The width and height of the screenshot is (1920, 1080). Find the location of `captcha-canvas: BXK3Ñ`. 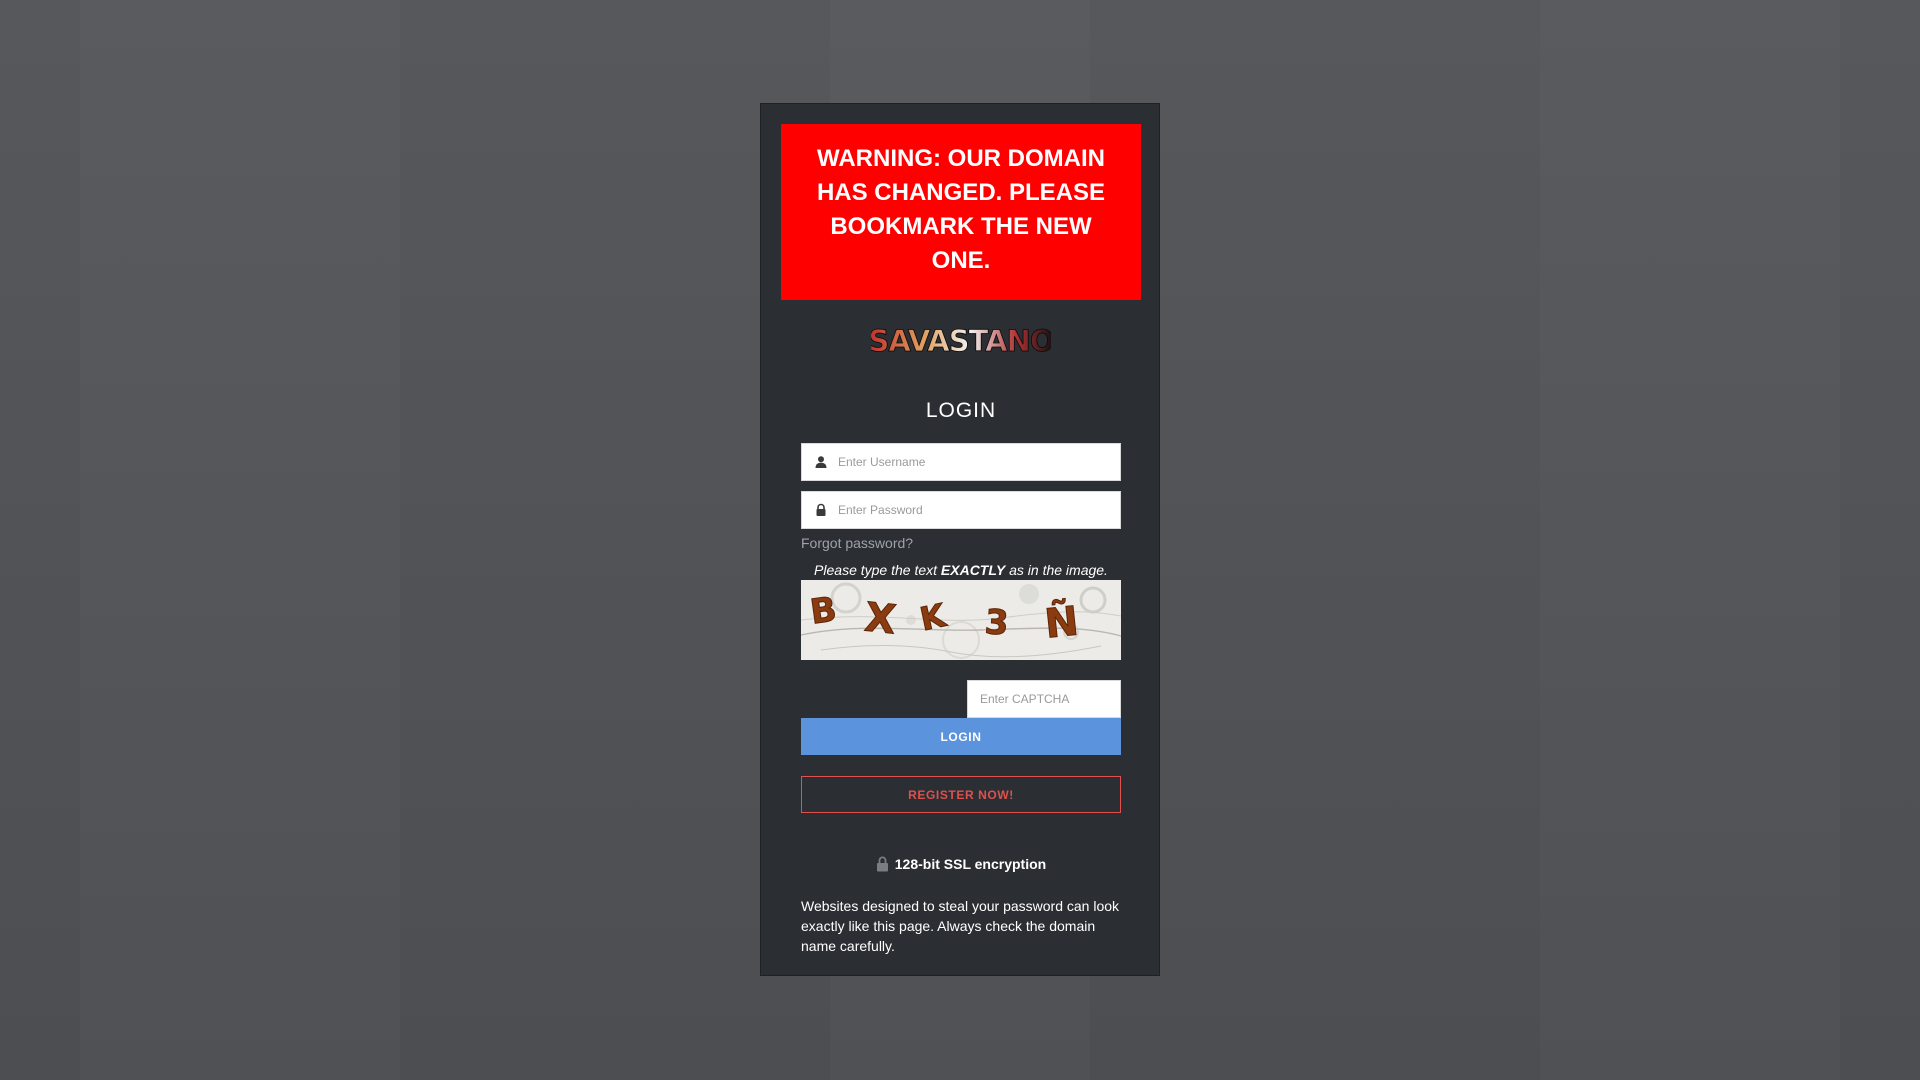

captcha-canvas: BXK3Ñ is located at coordinates (961, 620).